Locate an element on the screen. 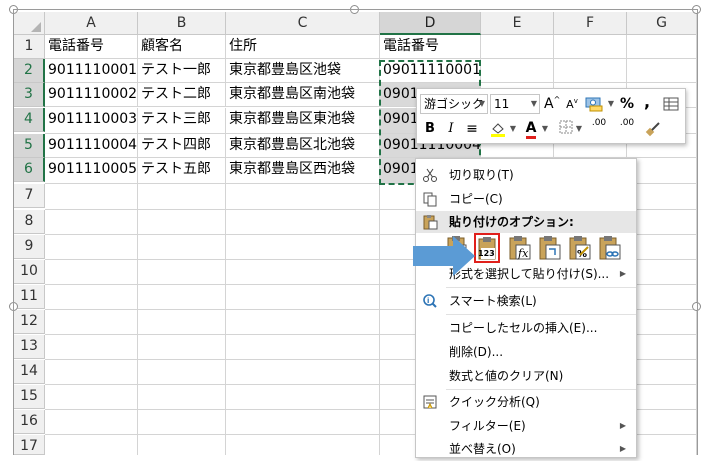 This screenshot has height=461, width=709. row-header-11: 11 is located at coordinates (29, 297).